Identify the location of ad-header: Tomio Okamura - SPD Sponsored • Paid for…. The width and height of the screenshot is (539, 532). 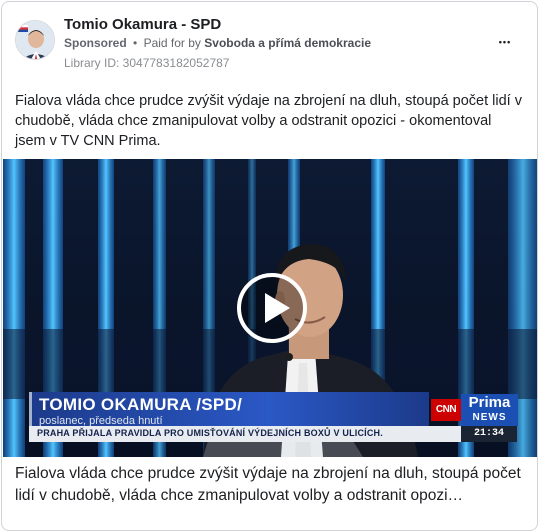
(269, 42).